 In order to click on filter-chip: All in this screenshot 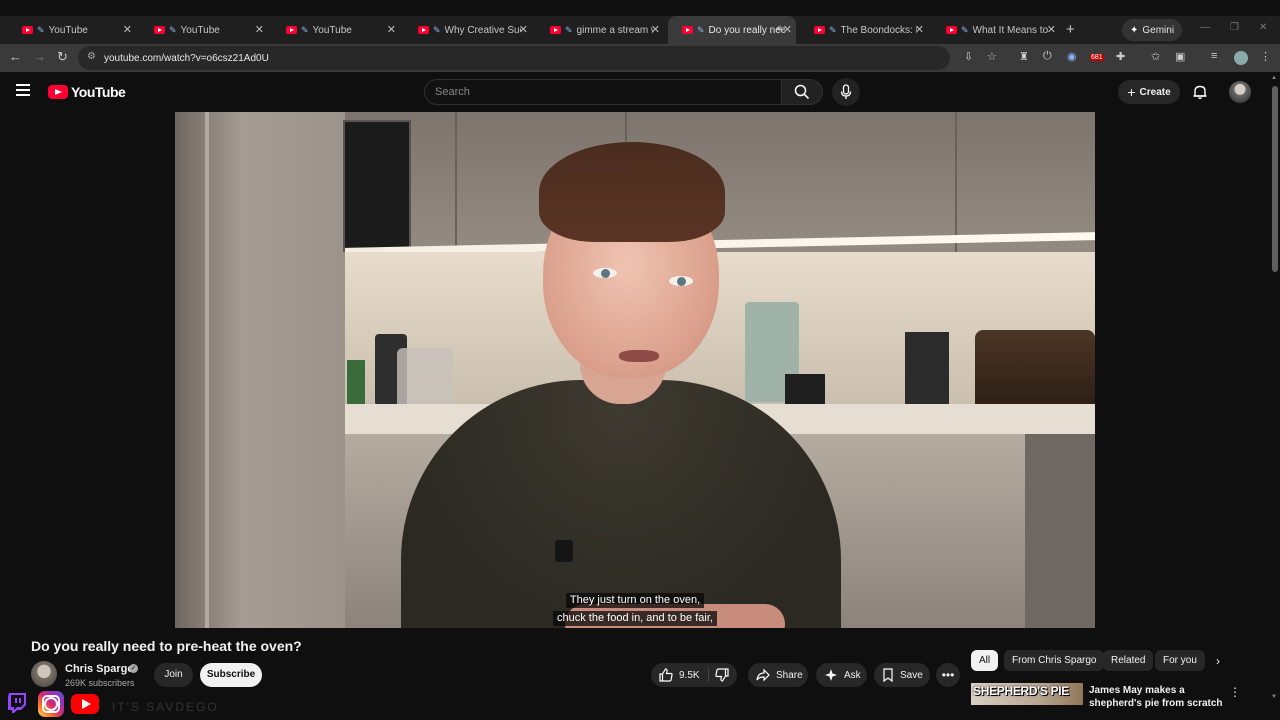, I will do `click(985, 660)`.